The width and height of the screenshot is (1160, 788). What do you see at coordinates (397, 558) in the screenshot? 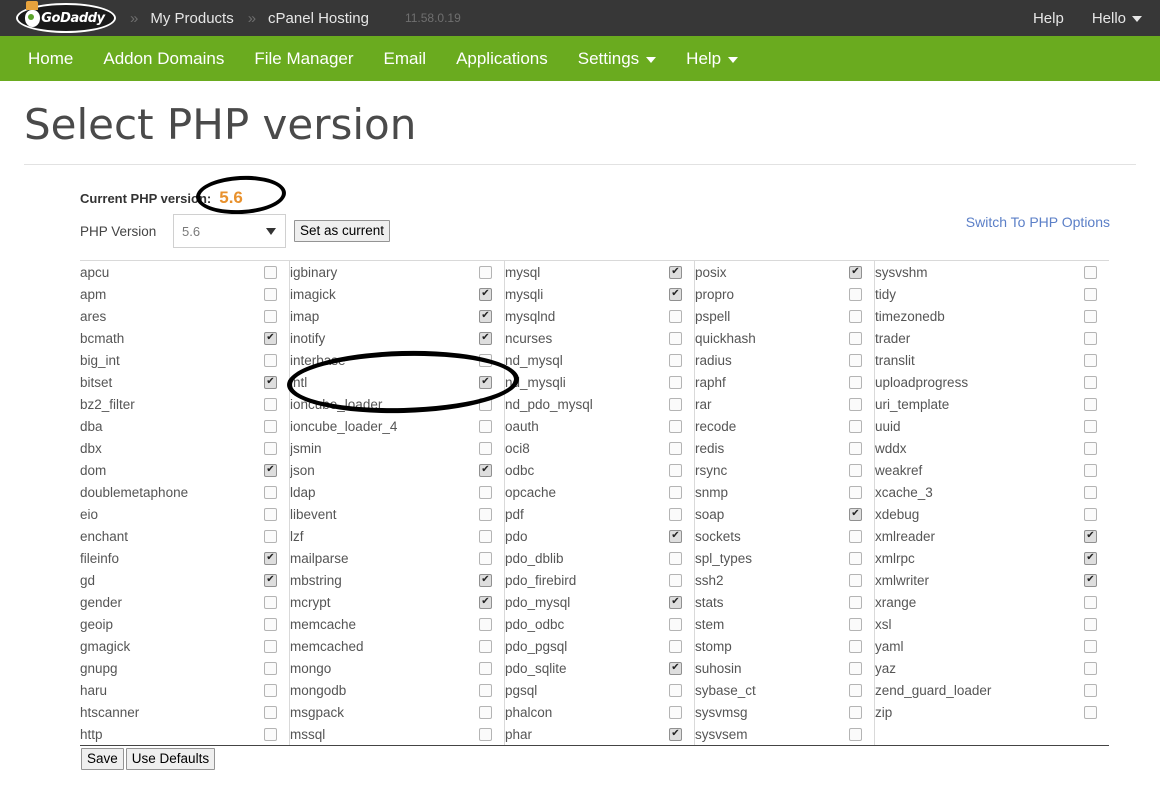
I see `extension-row: mailparse` at bounding box center [397, 558].